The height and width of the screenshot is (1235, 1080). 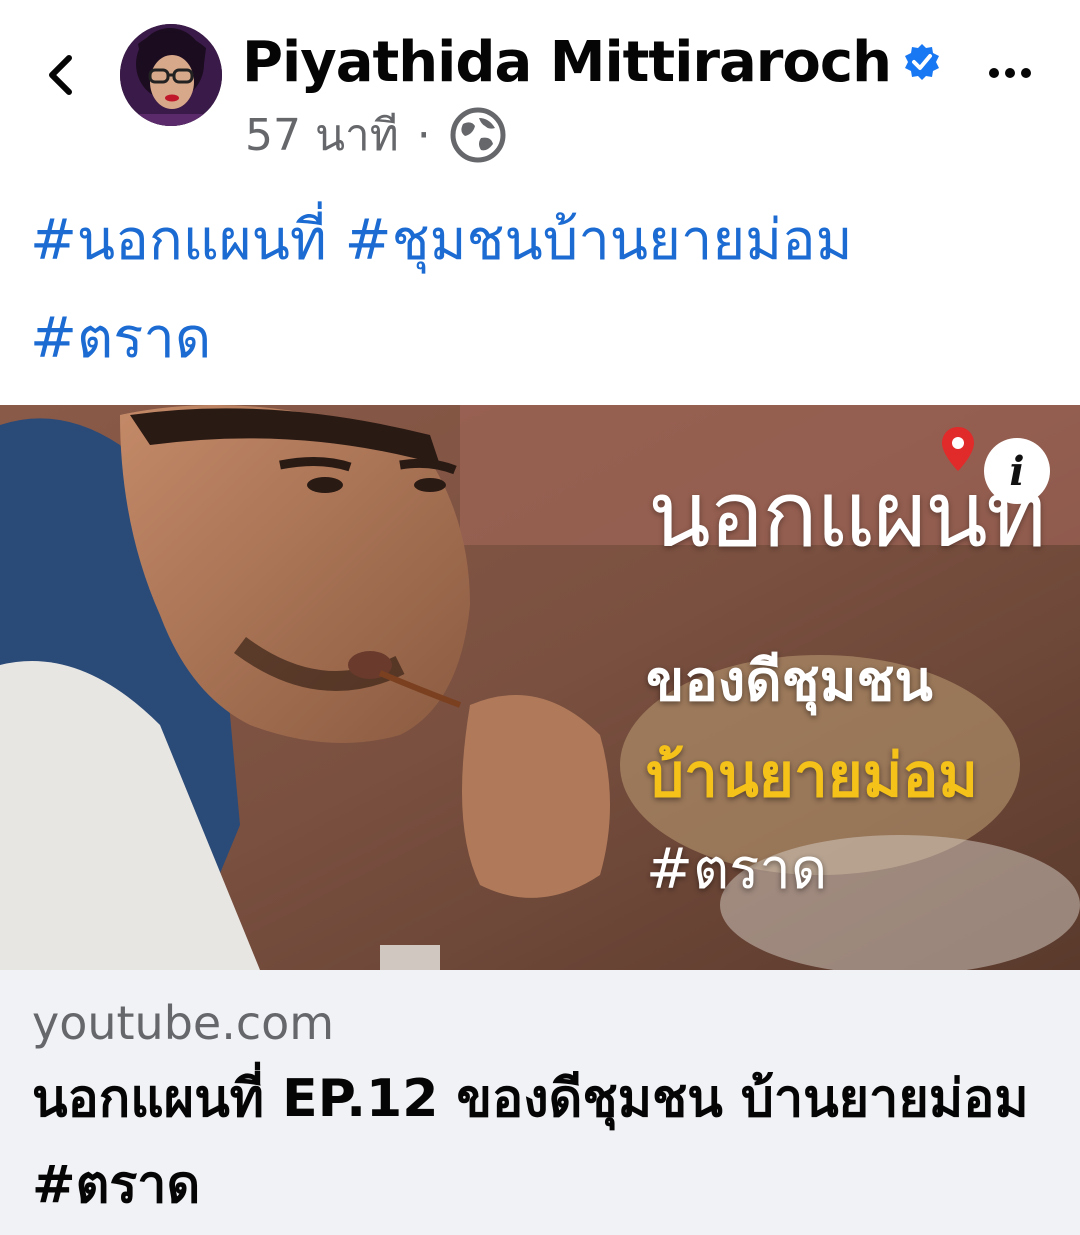 I want to click on more-horizontal-icon, so click(x=1010, y=73).